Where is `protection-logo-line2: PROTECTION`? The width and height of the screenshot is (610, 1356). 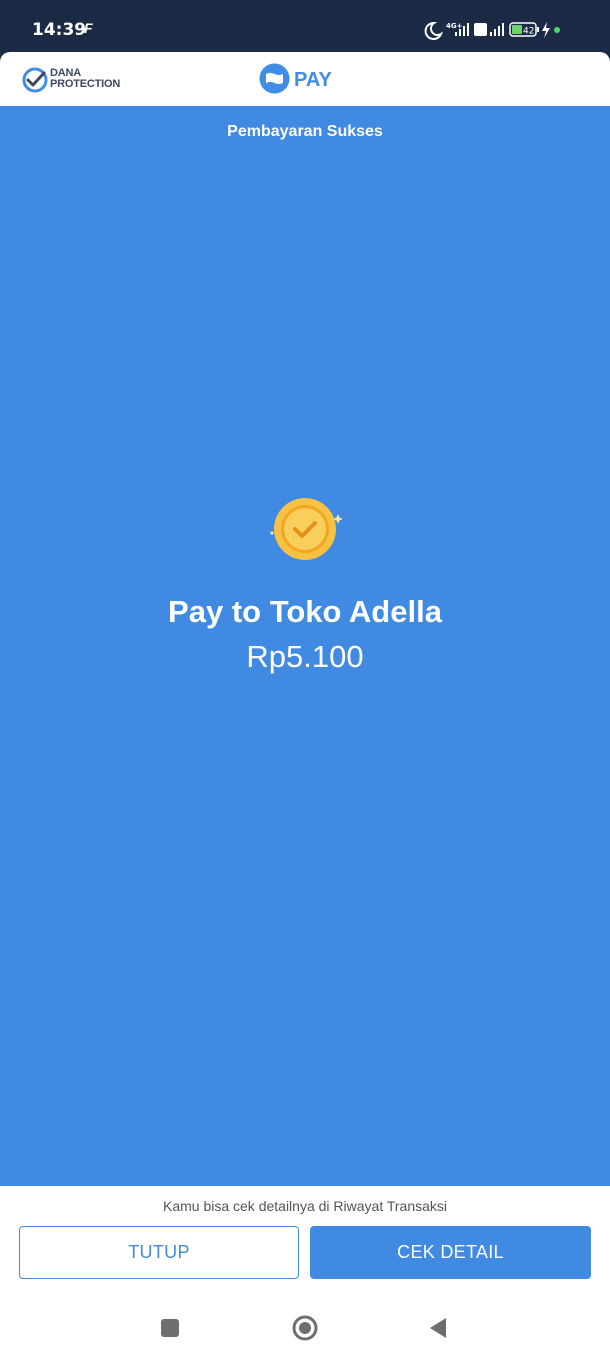
protection-logo-line2: PROTECTION is located at coordinates (85, 84).